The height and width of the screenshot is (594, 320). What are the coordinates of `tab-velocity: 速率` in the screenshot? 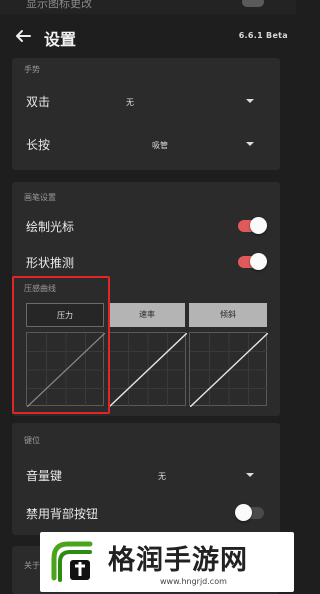 It's located at (147, 315).